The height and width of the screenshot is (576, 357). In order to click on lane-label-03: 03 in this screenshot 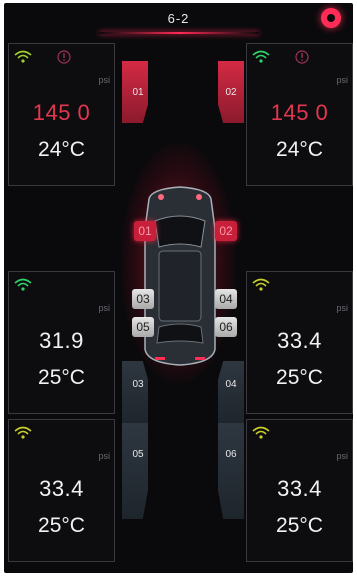, I will do `click(138, 384)`.